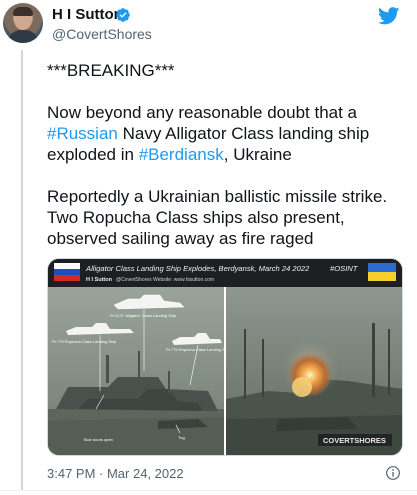 This screenshot has height=495, width=417. What do you see at coordinates (225, 371) in the screenshot?
I see `panel-divider` at bounding box center [225, 371].